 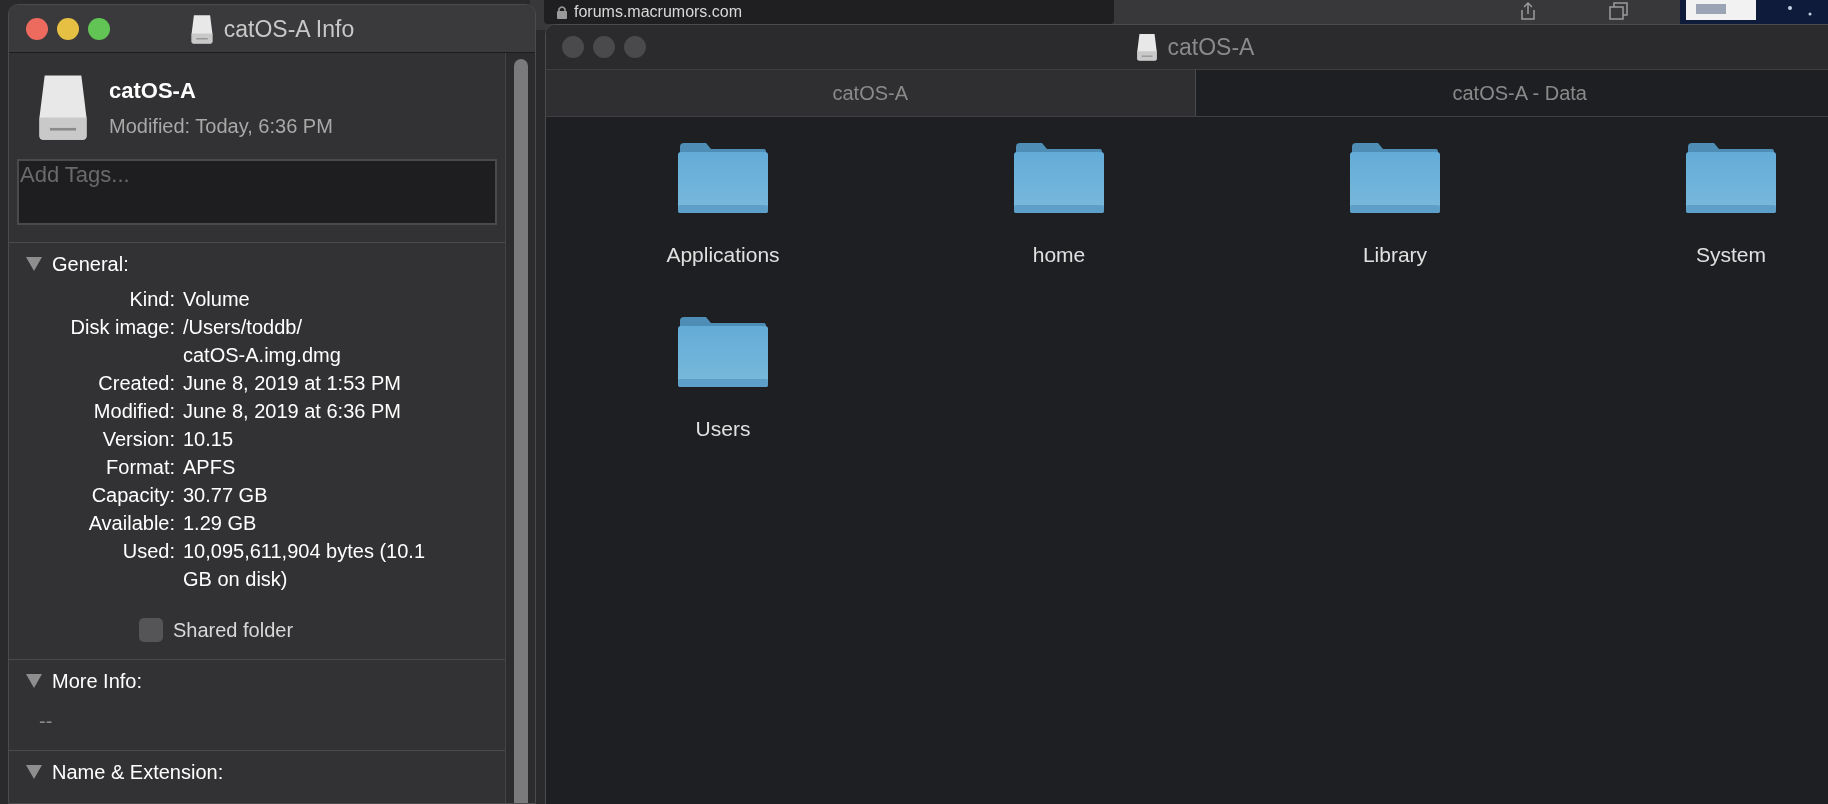 I want to click on folder-name: home, so click(x=1059, y=255).